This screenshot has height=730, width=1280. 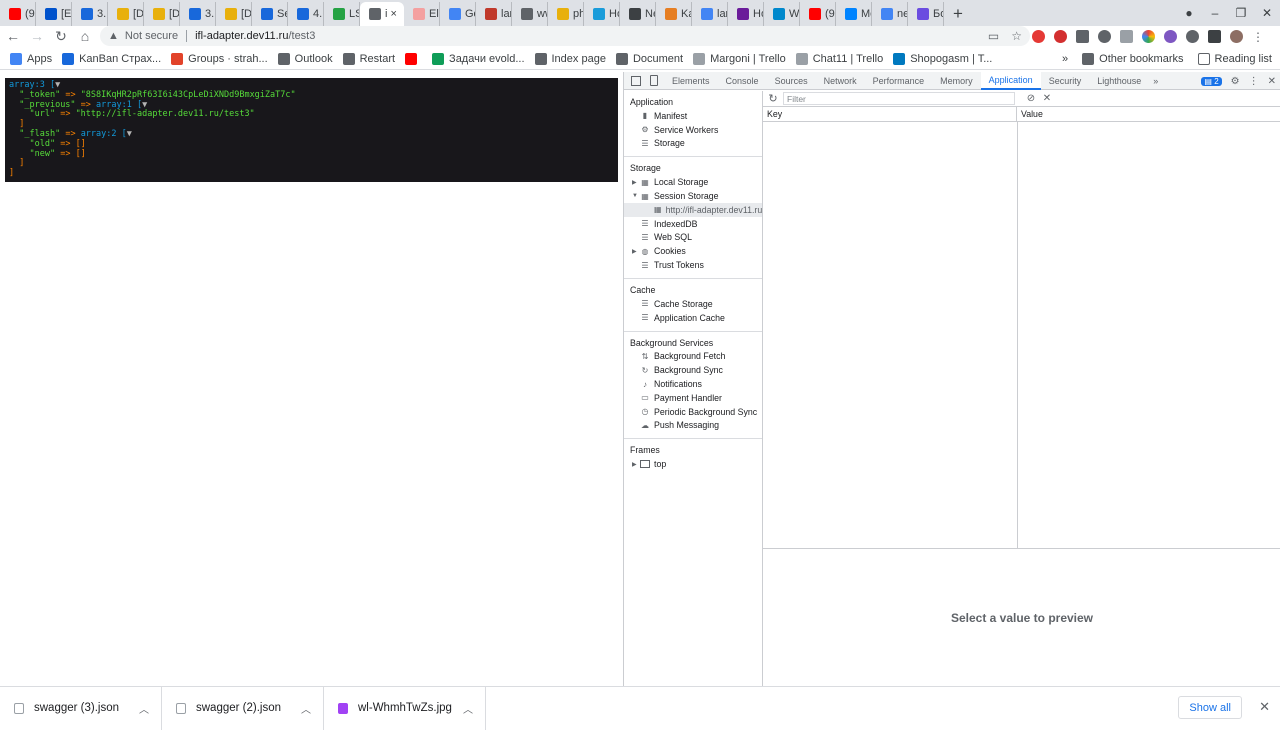 I want to click on more-bookmarks-button: », so click(x=1065, y=59).